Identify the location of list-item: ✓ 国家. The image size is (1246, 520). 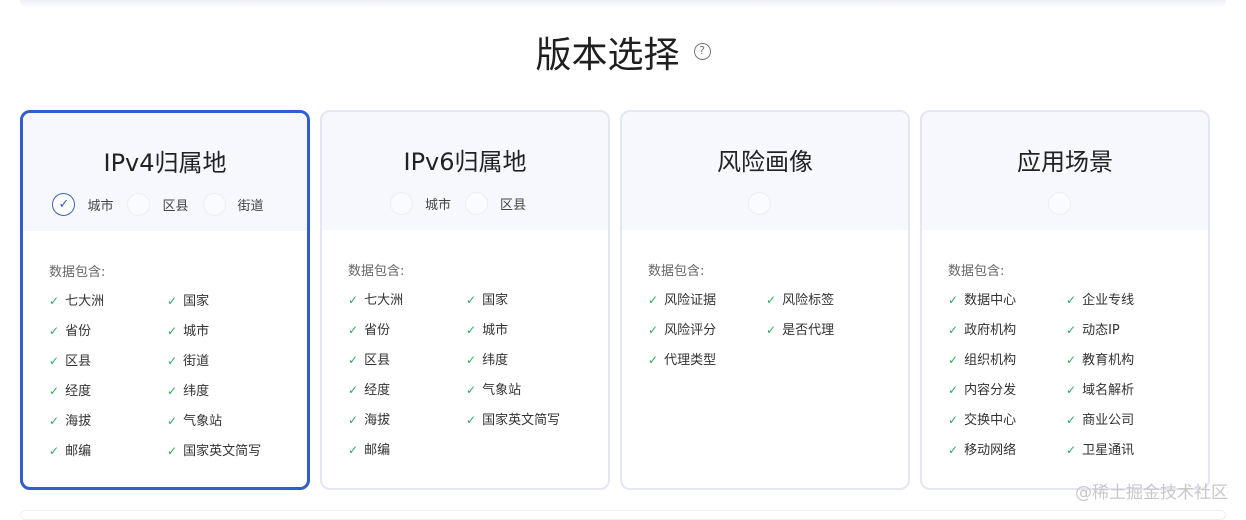
(531, 300).